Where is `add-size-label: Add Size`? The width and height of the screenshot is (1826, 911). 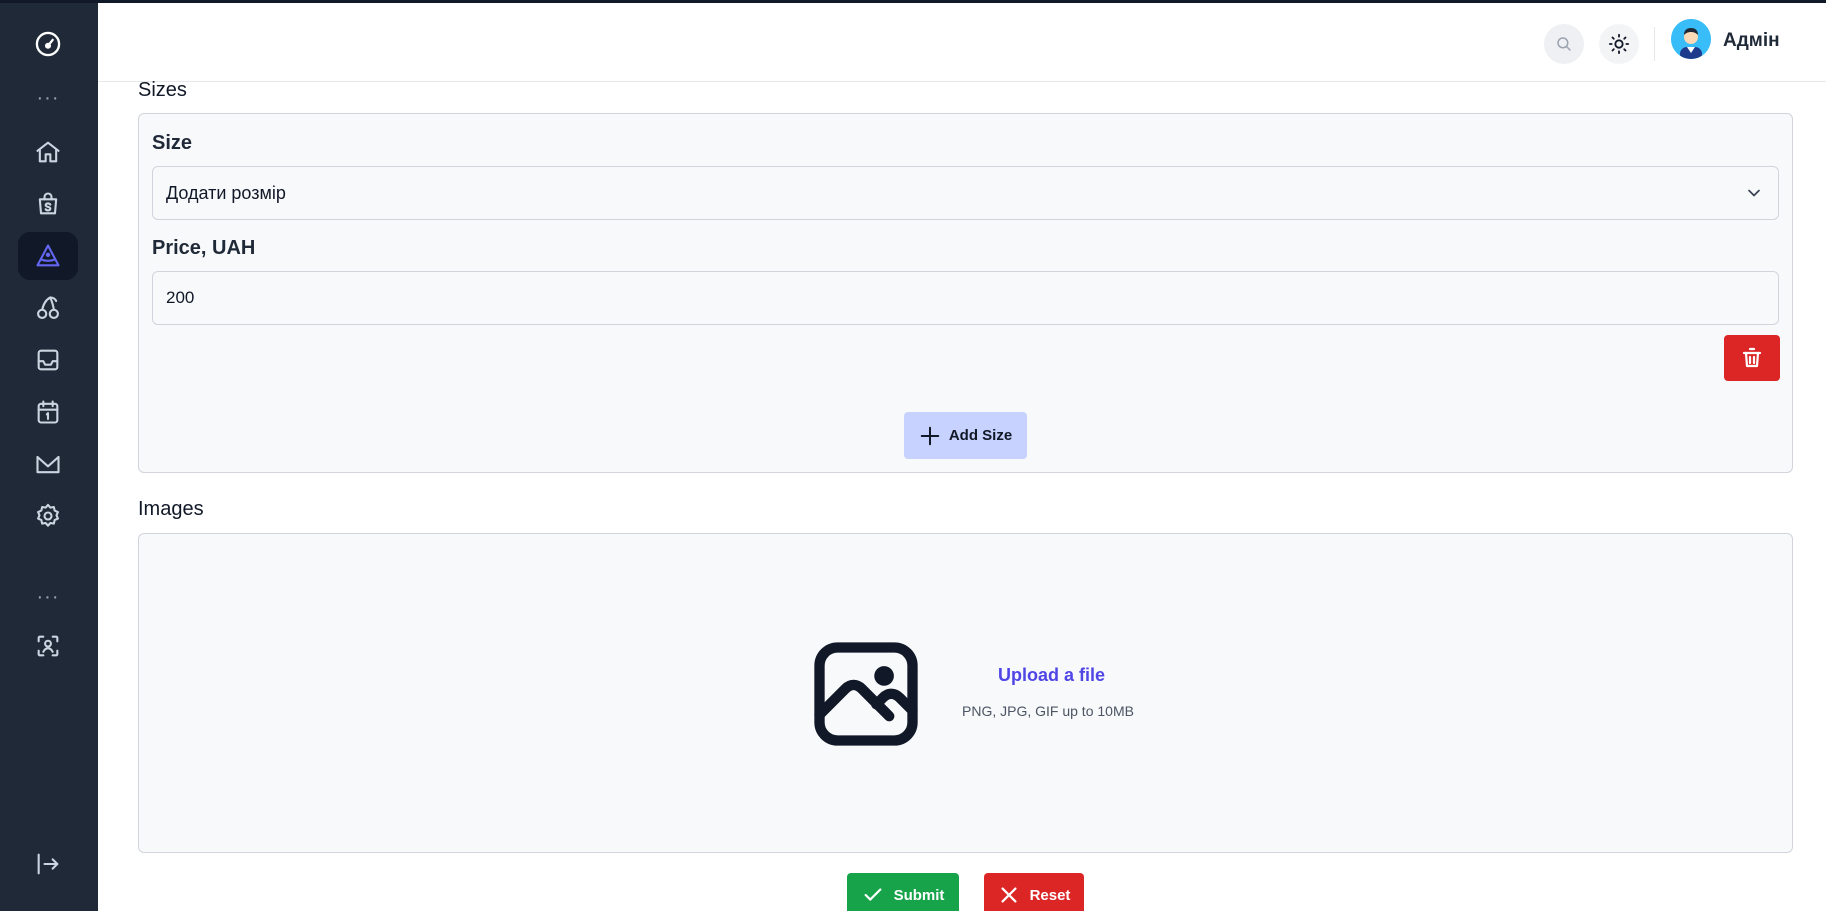
add-size-label: Add Size is located at coordinates (980, 435).